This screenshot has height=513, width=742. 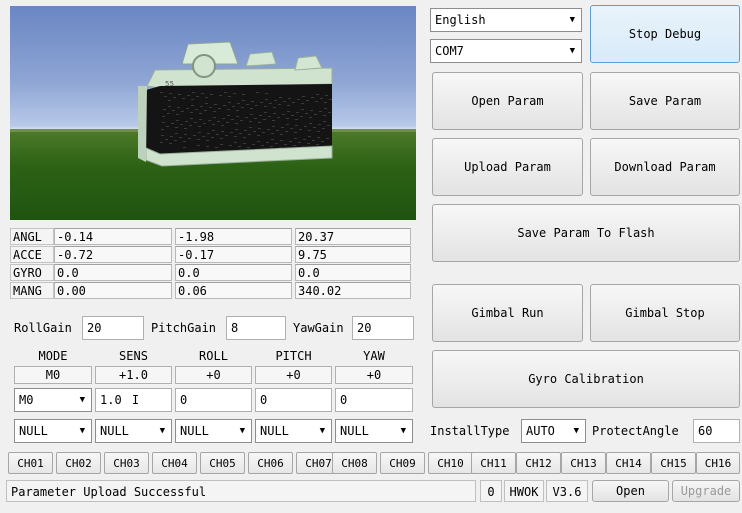 I want to click on port-select: COM7 ▼, so click(x=506, y=51).